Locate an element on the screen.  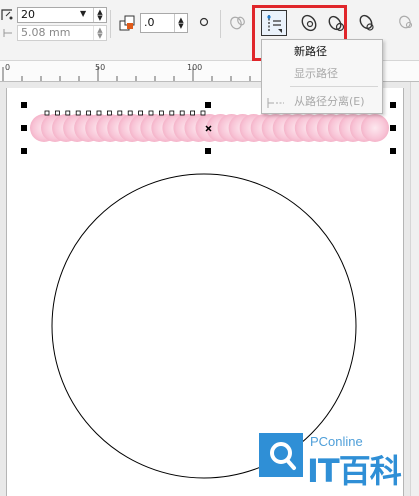
offset-value: .0 is located at coordinates (149, 22).